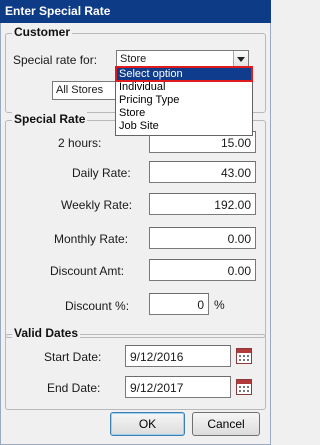  I want to click on dropdown-option-store: Store, so click(184, 113).